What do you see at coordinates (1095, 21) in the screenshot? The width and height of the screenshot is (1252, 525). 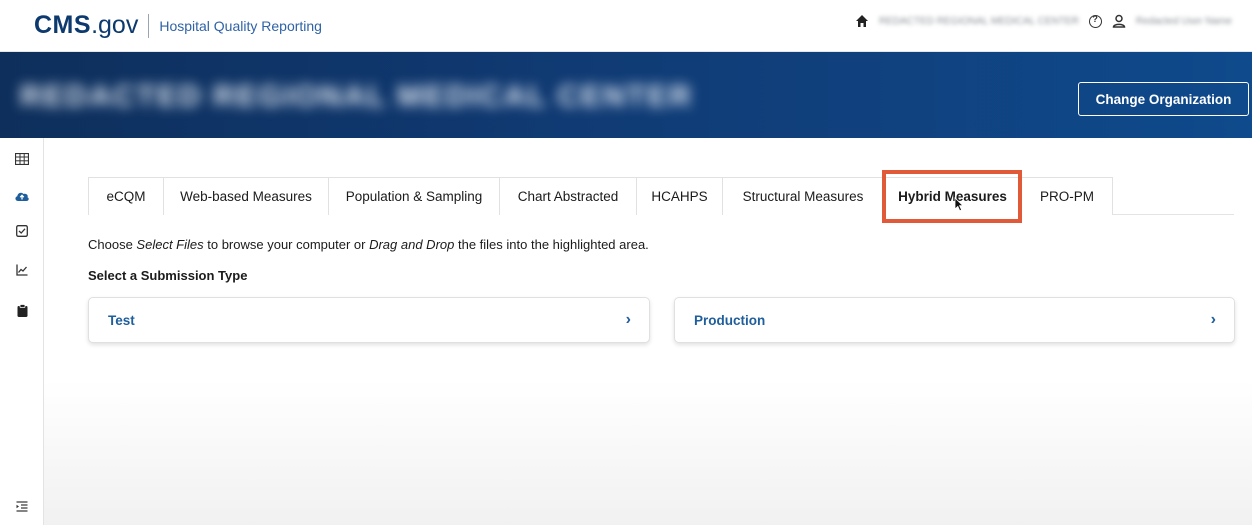 I see `help-icon` at bounding box center [1095, 21].